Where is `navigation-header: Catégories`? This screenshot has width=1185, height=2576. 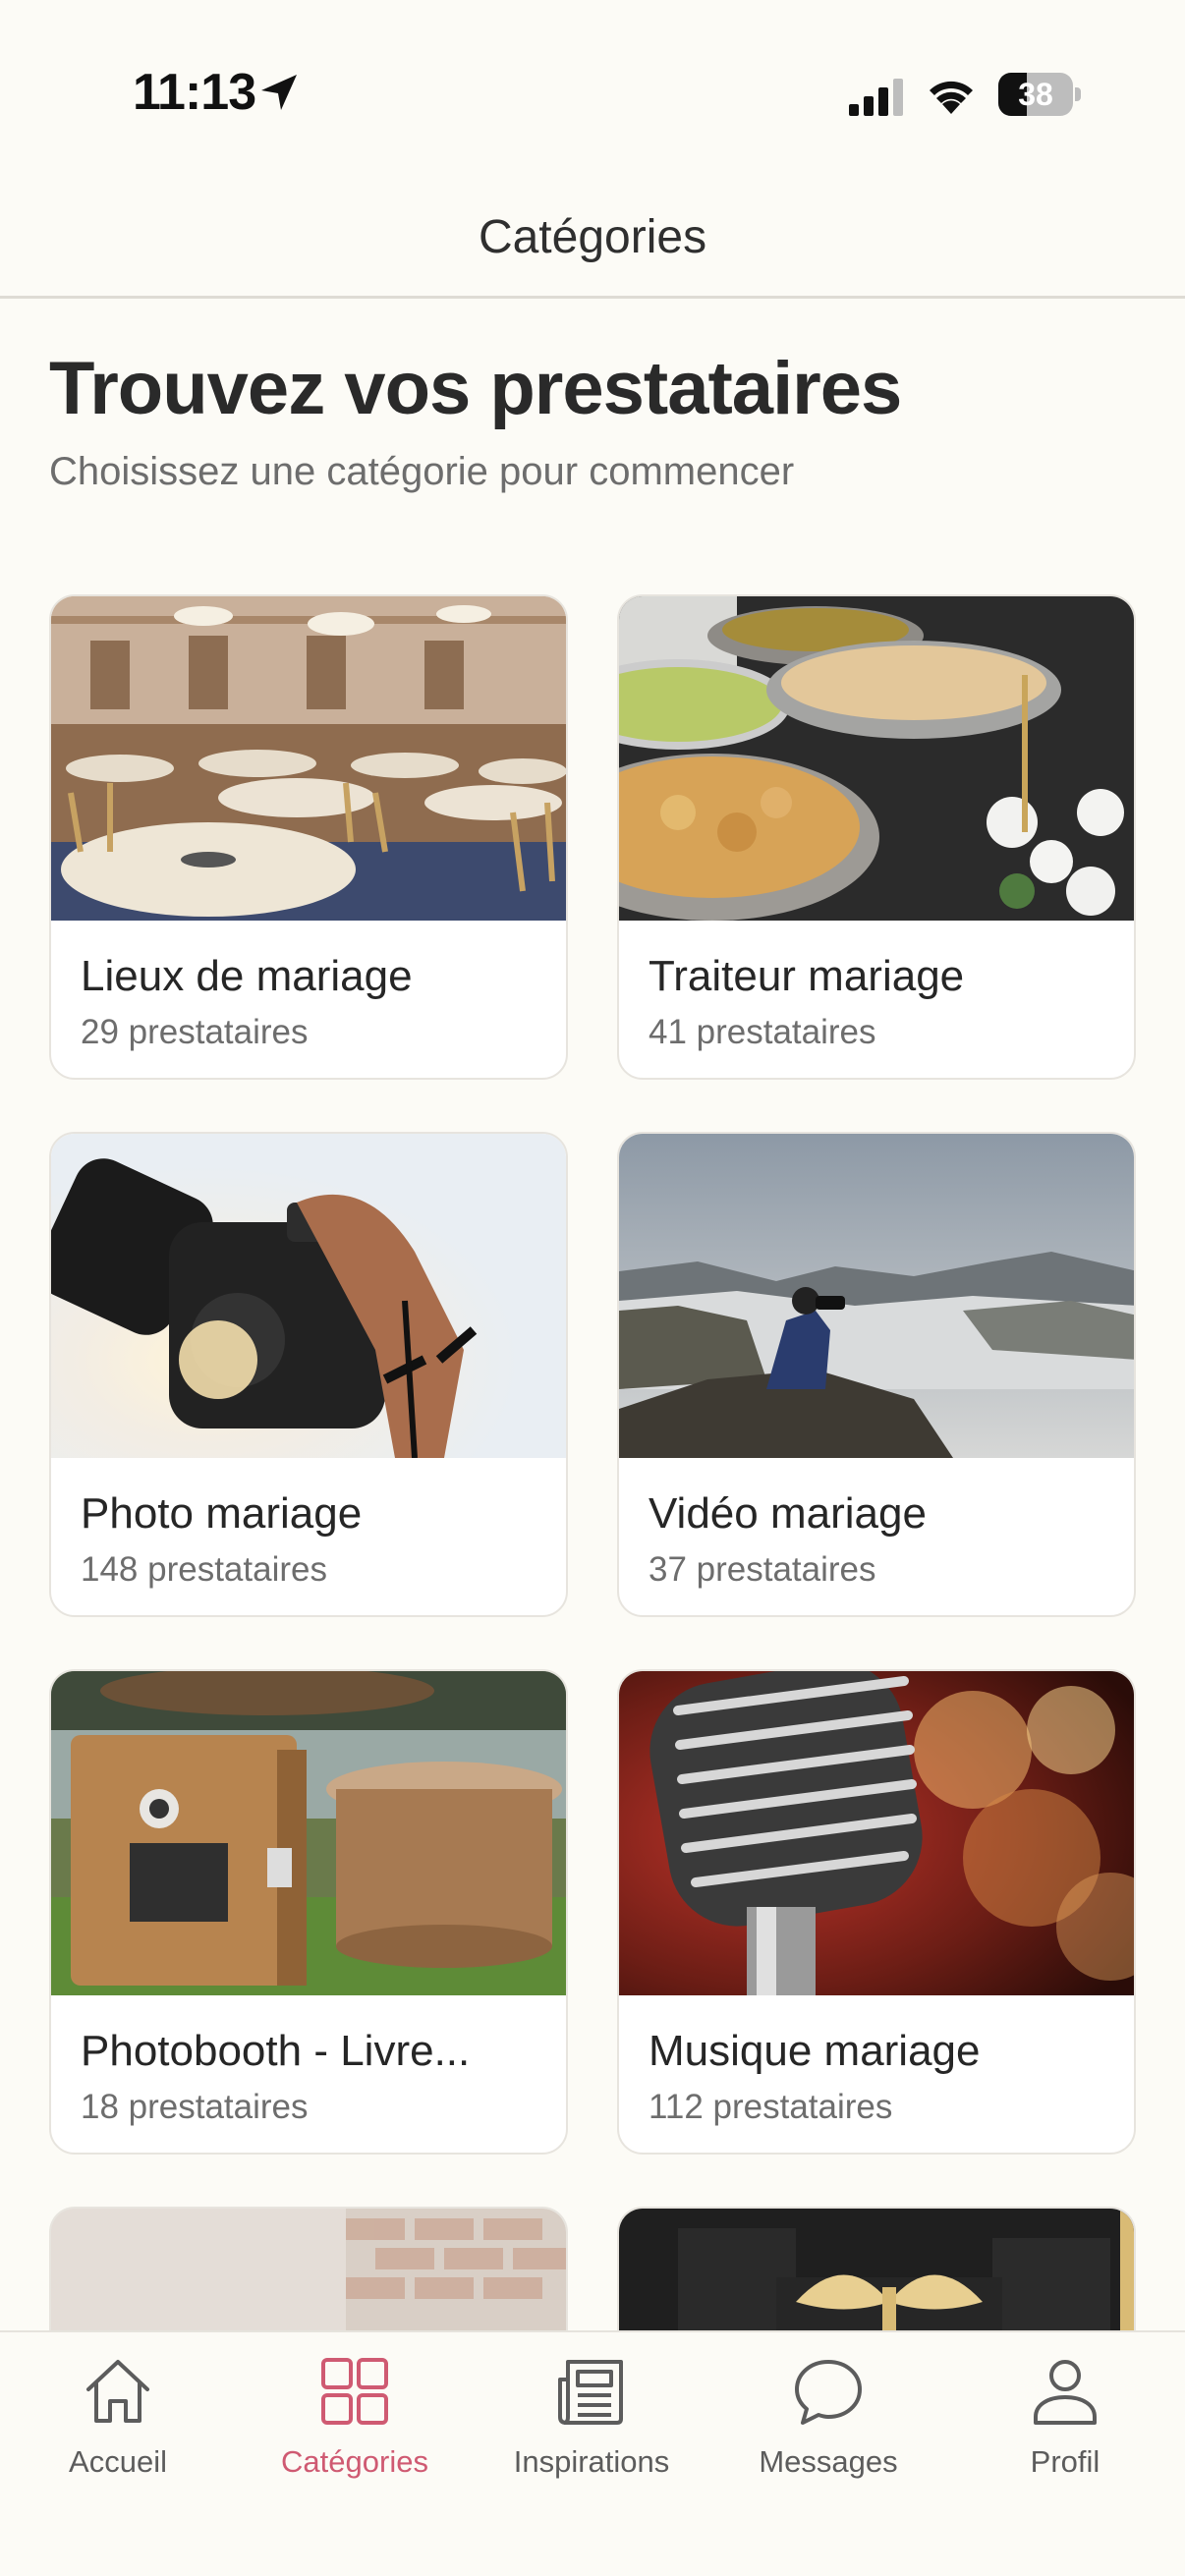
navigation-header: Catégories is located at coordinates (592, 247).